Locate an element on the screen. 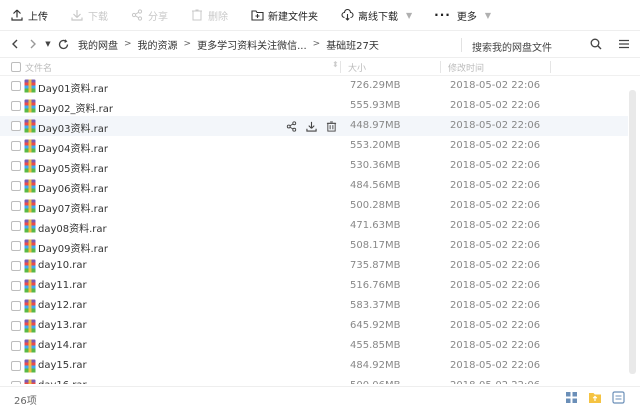 Image resolution: width=640 pixels, height=409 pixels. chevron-right-icon is located at coordinates (33, 44).